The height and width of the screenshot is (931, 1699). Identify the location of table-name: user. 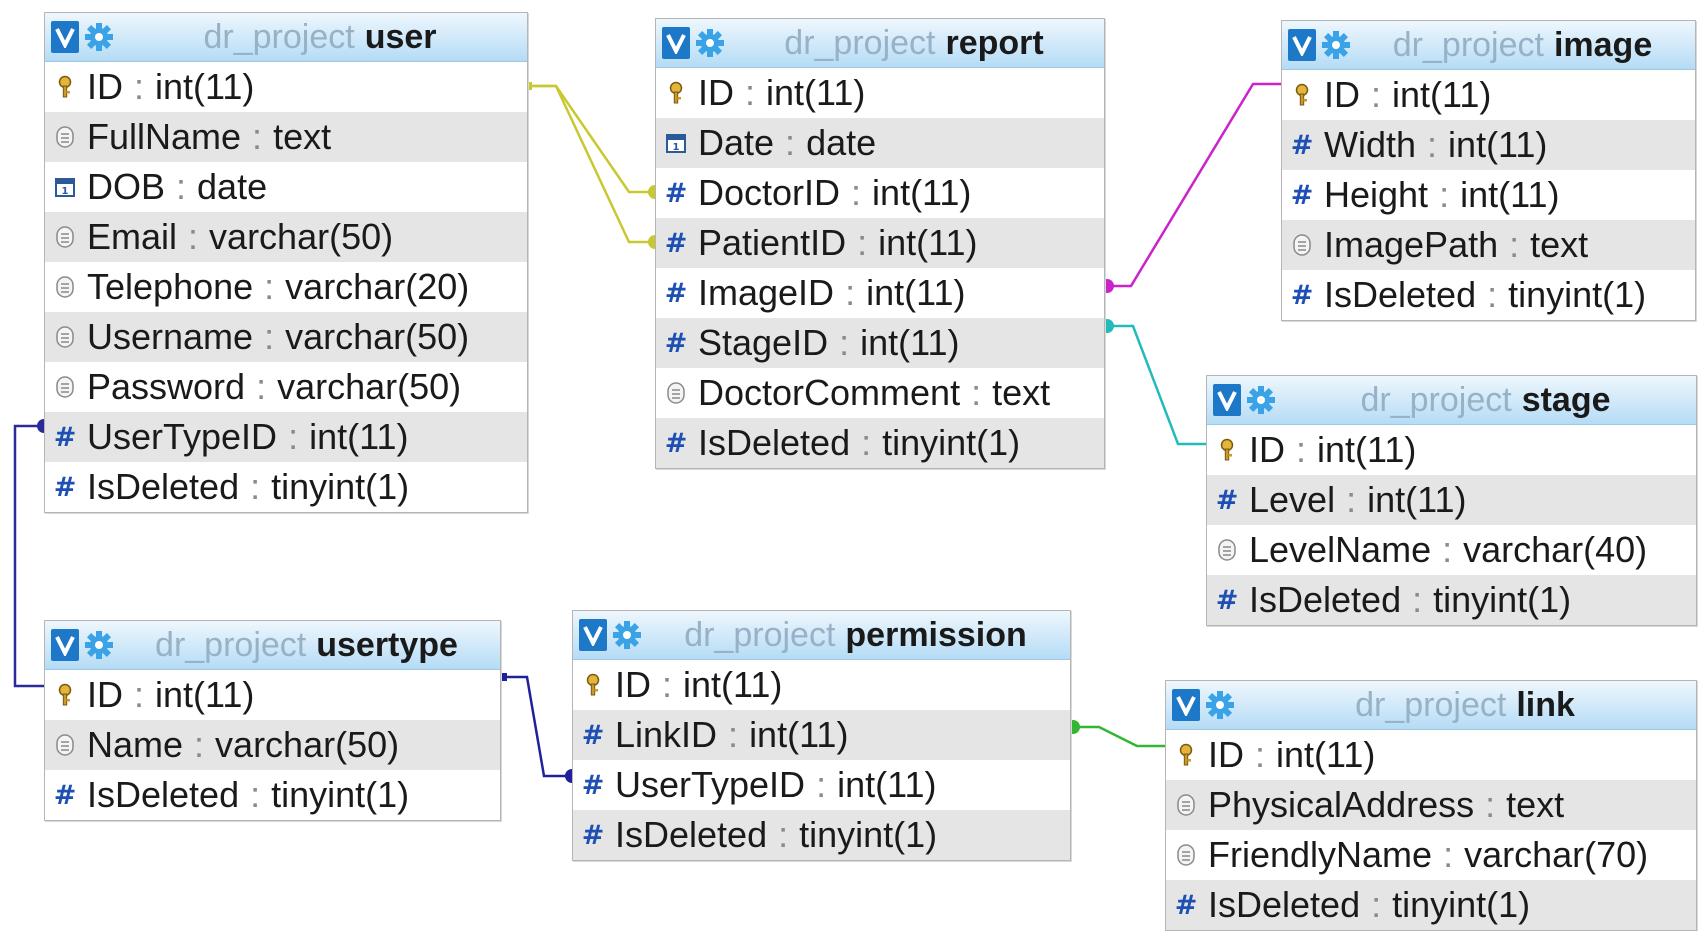
(400, 36).